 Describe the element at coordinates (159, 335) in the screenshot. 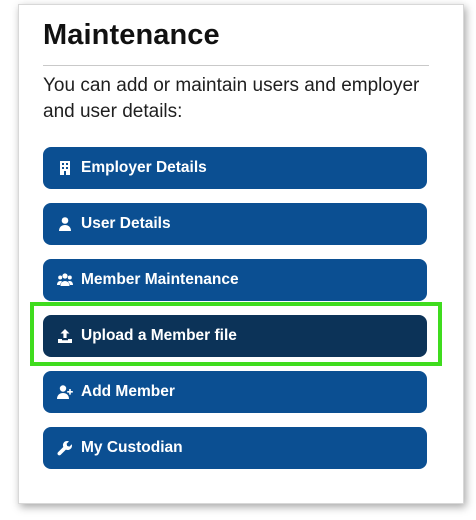

I see `upload-member-file-label: Upload a Member file` at that location.